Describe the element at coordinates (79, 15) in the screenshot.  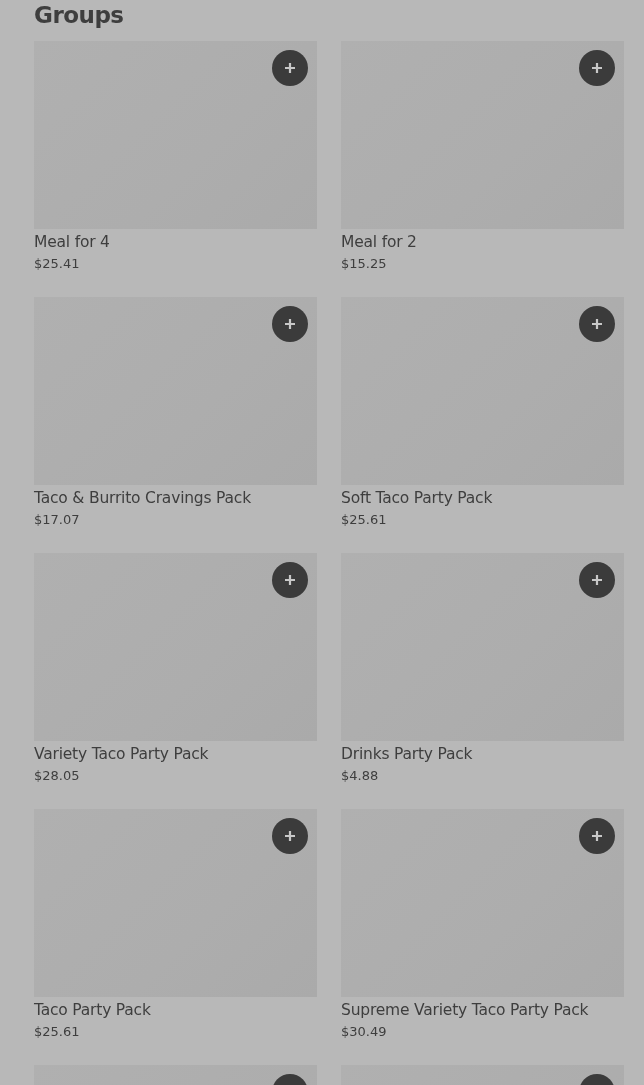
I see `section-title: Groups` at that location.